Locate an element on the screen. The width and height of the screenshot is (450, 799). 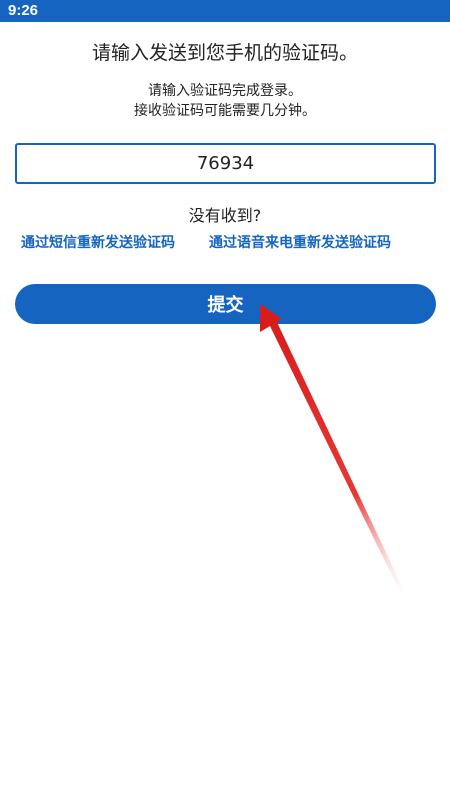
resend-sms-link: 通过短信重新发送验证码 is located at coordinates (98, 242).